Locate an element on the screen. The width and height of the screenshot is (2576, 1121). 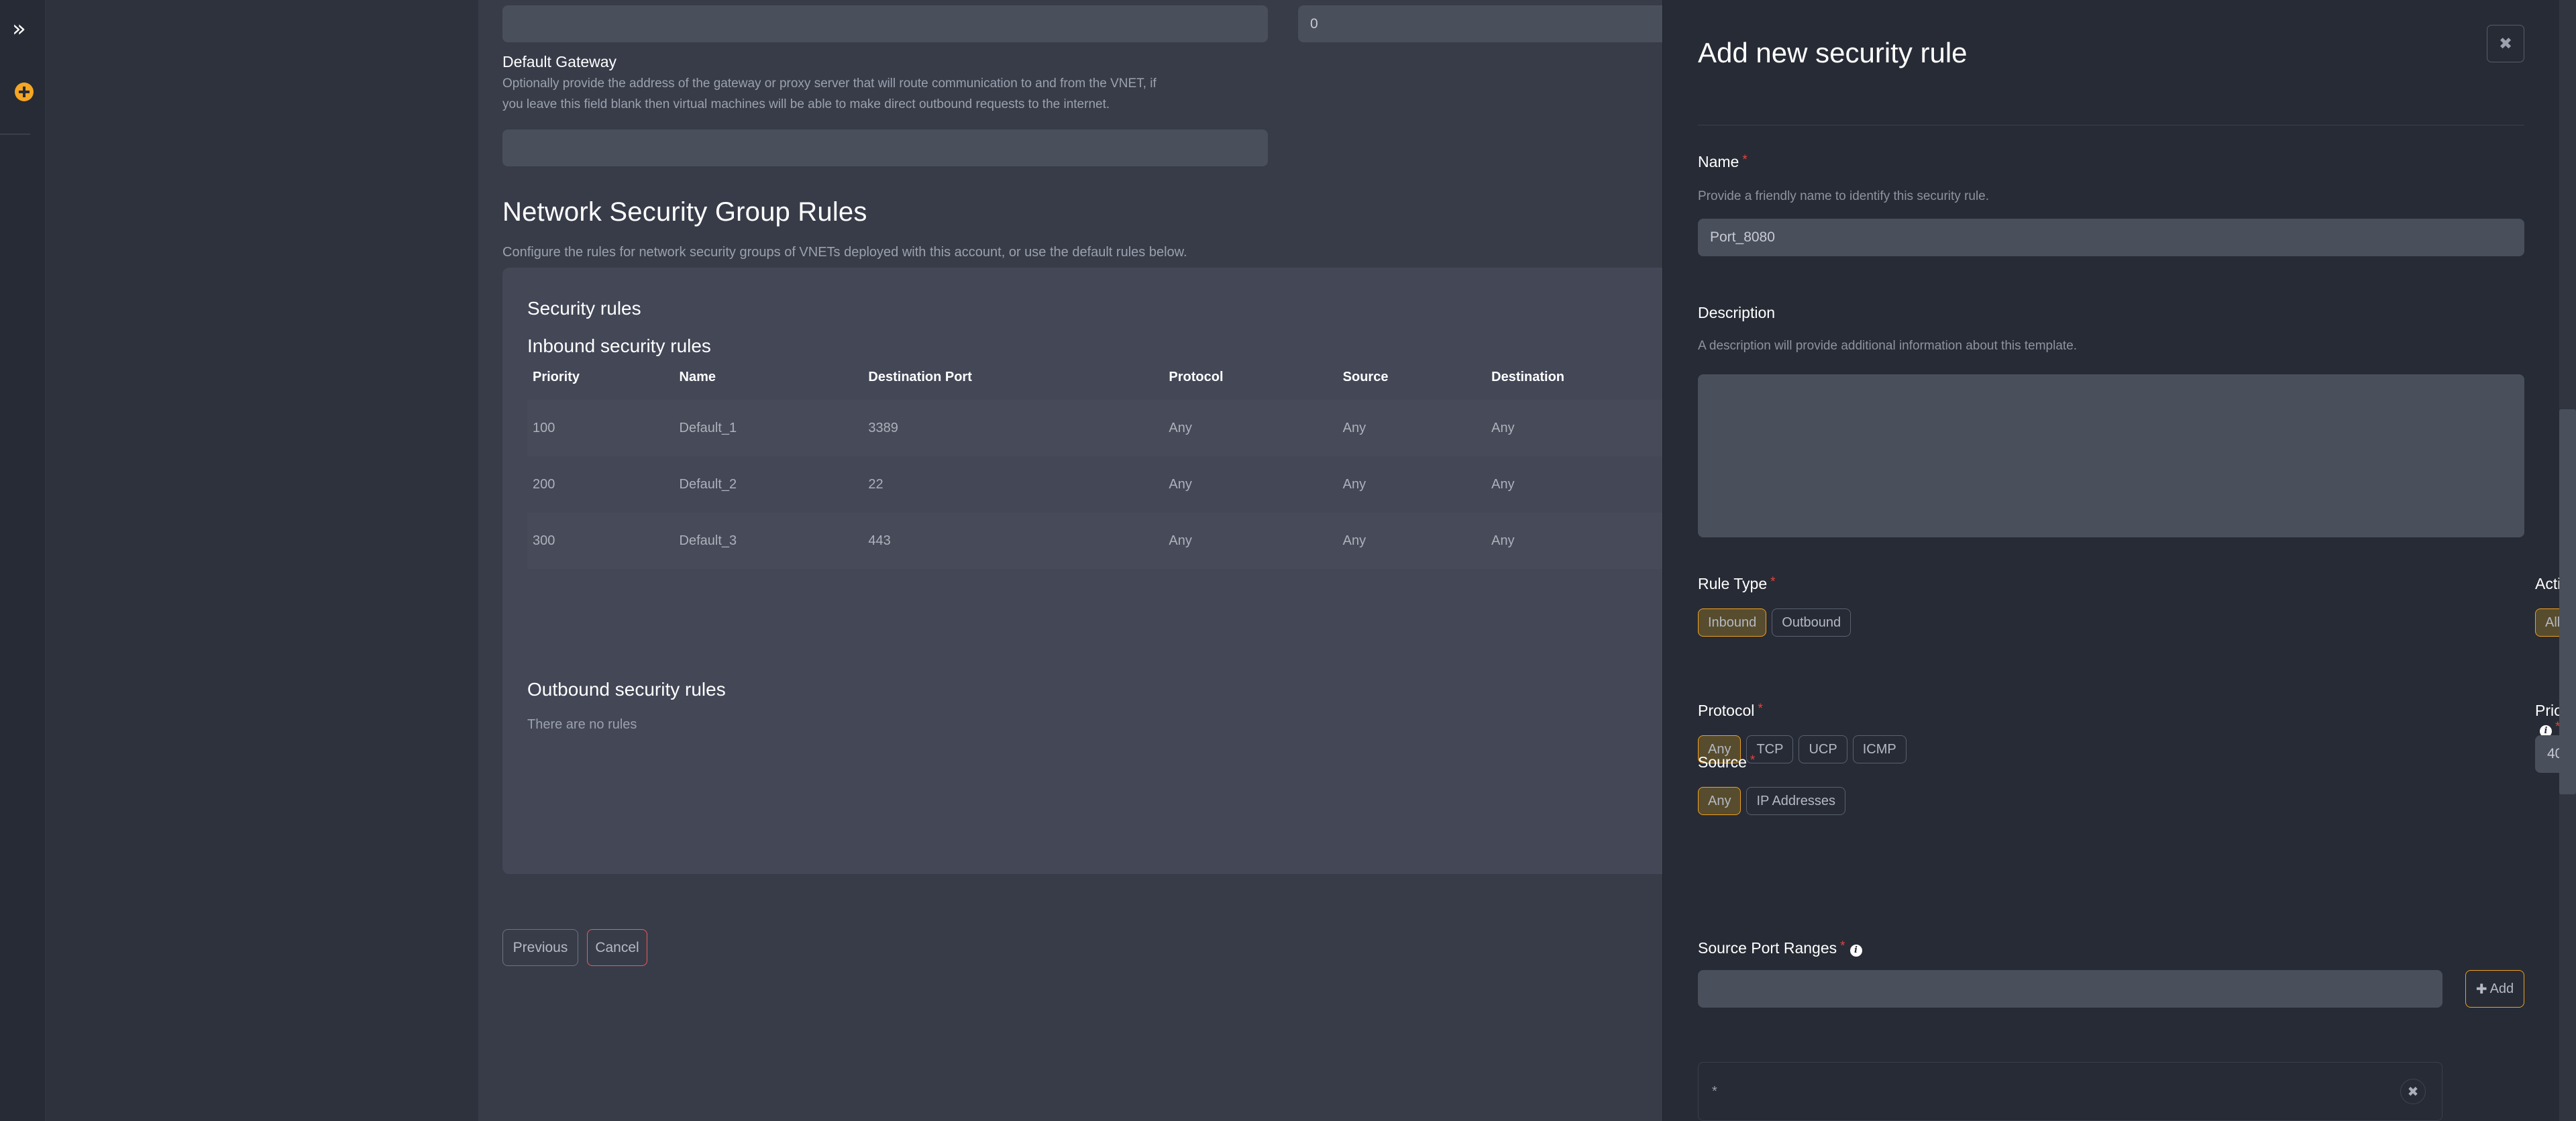
column-header-priority: Priority is located at coordinates (556, 377).